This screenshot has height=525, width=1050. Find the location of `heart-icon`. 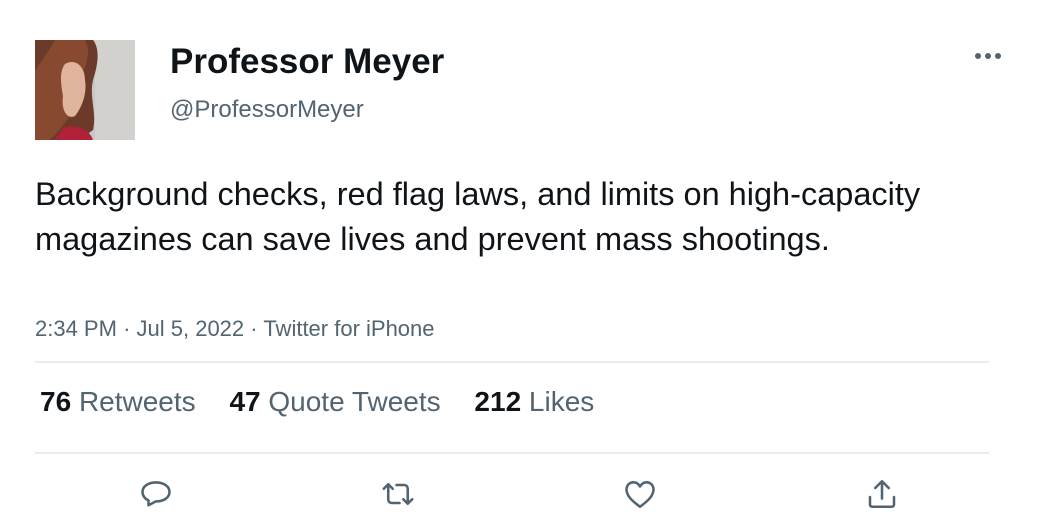

heart-icon is located at coordinates (640, 495).